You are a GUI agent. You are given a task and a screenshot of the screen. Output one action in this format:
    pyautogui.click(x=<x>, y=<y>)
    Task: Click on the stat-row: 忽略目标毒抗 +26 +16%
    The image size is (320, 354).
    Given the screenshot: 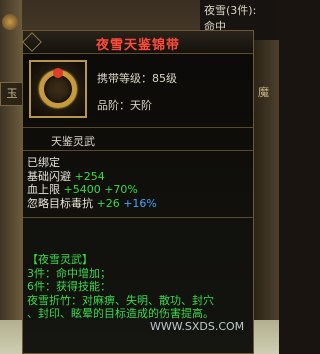 What is the action you would take?
    pyautogui.click(x=92, y=204)
    